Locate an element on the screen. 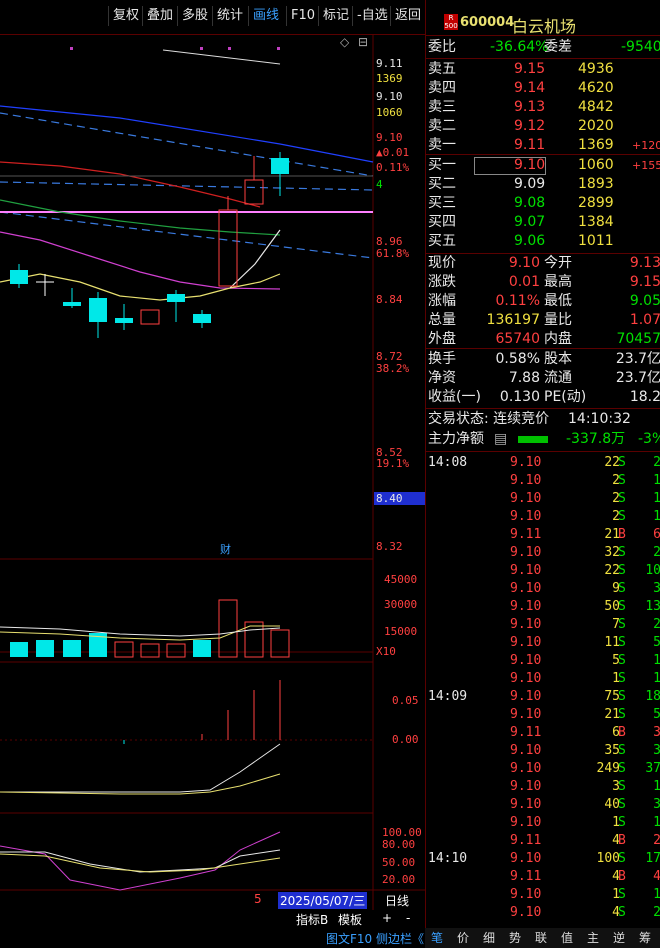 This screenshot has height=948, width=660. buy-label: 买四 is located at coordinates (442, 222).